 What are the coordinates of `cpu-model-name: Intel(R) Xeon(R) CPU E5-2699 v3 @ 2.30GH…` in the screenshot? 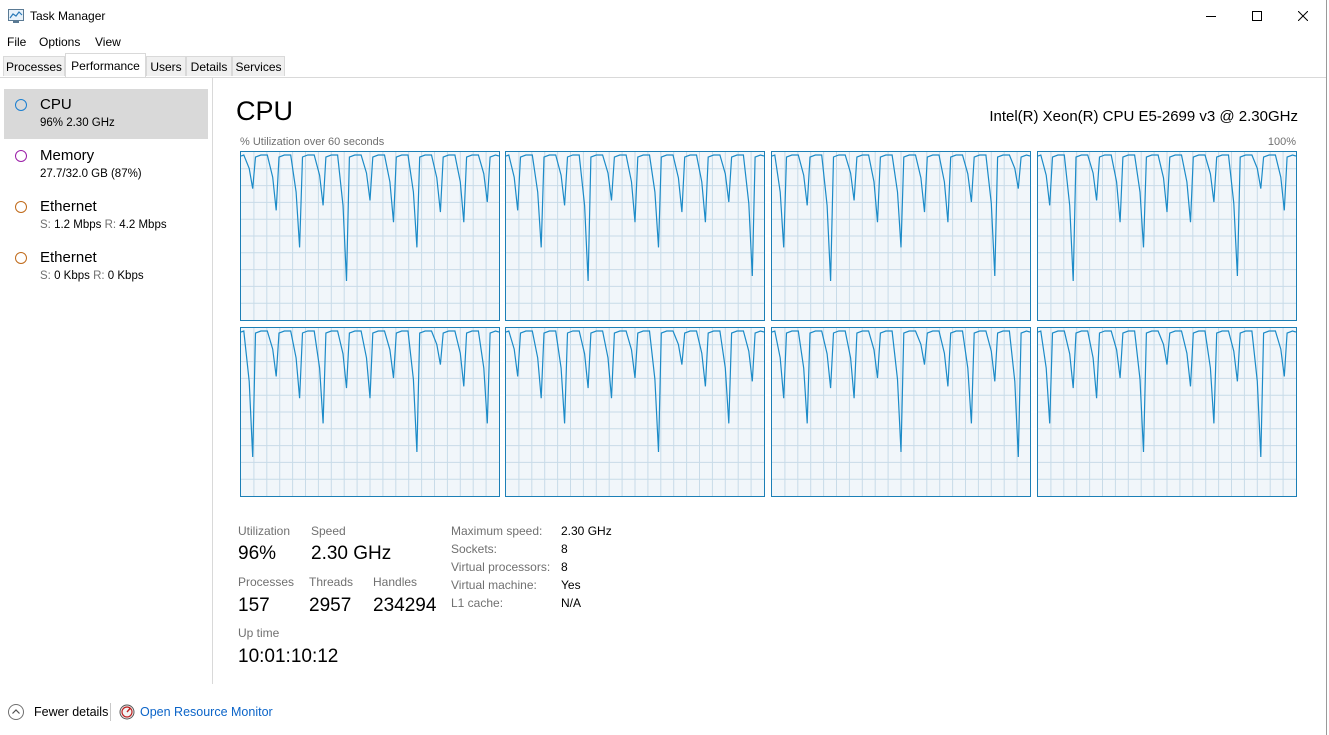 It's located at (1143, 116).